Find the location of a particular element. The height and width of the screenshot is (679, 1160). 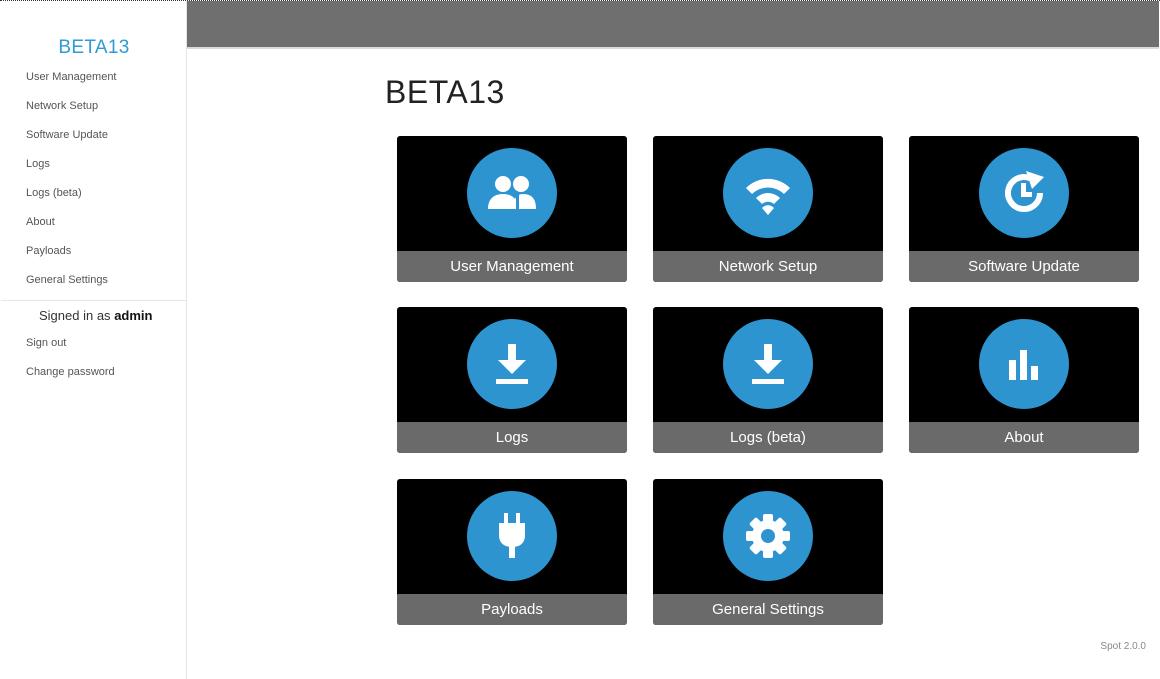

tile-logs-beta: Logs (beta) is located at coordinates (768, 380).